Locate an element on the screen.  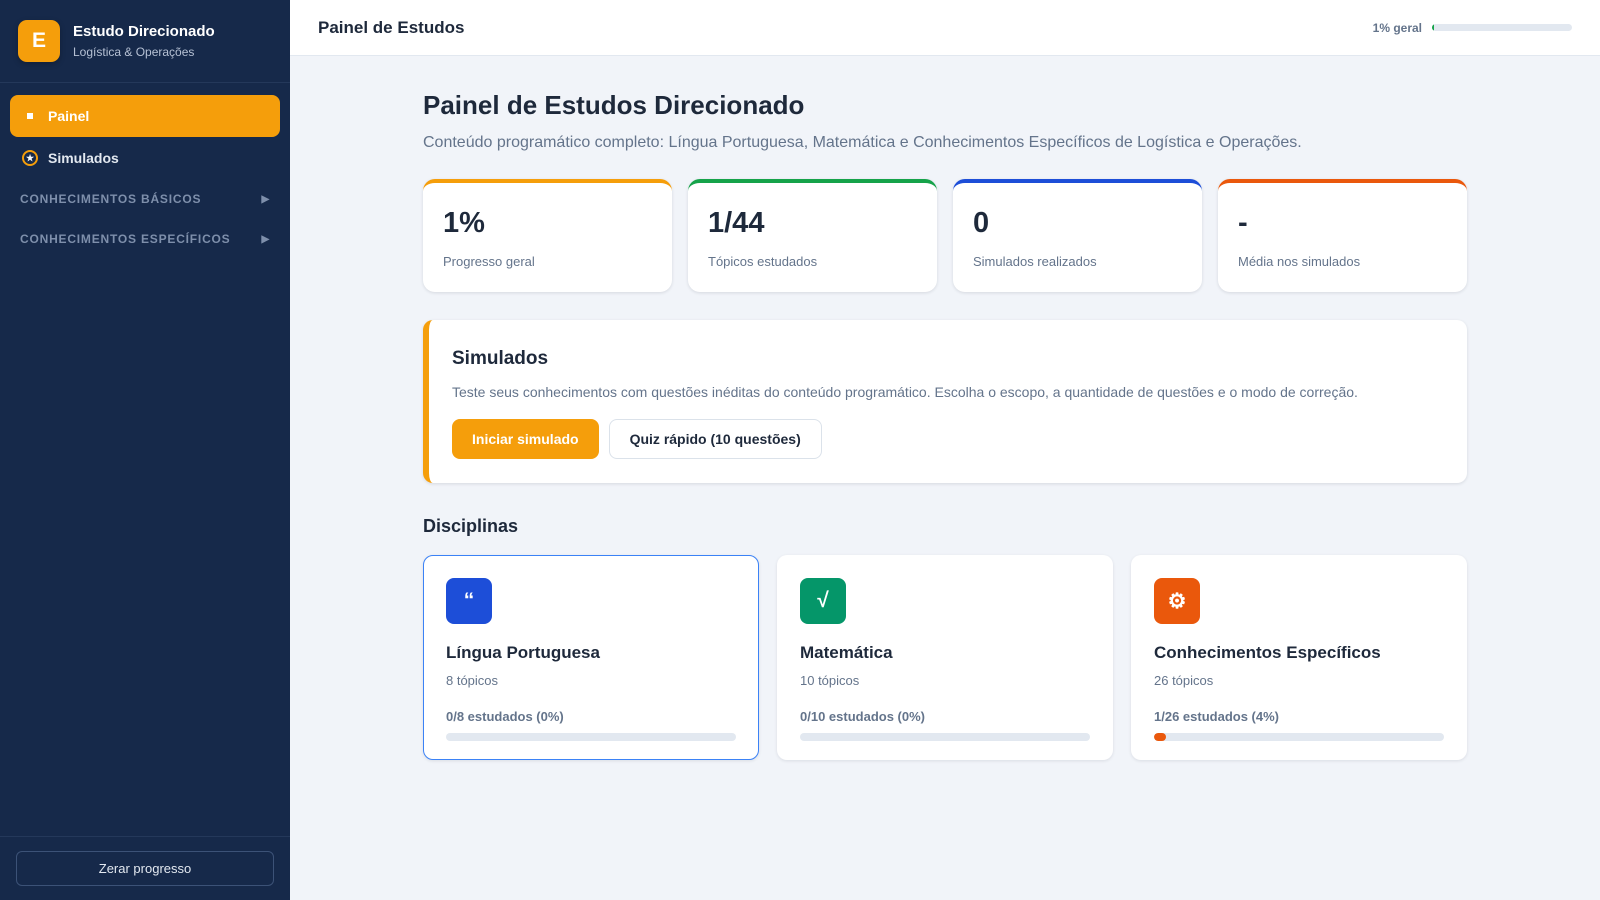
stat-value: 0 is located at coordinates (981, 223).